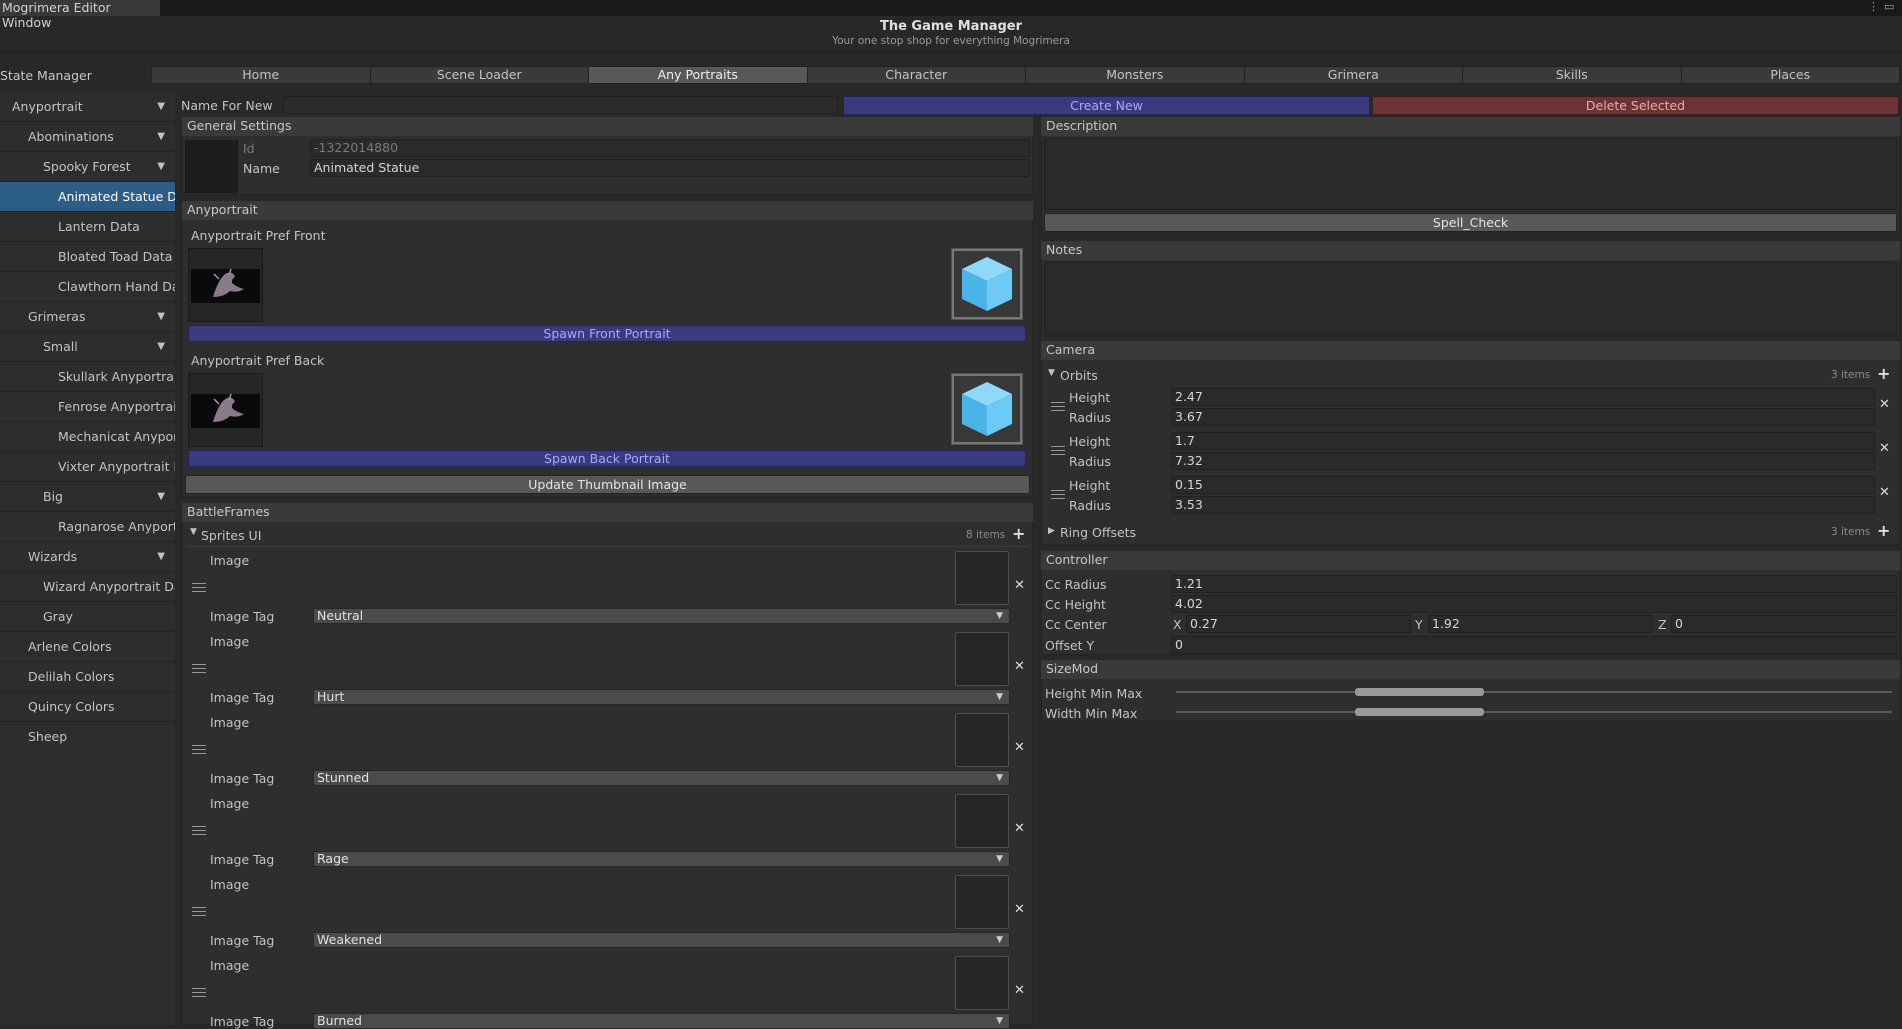 The width and height of the screenshot is (1902, 1029). I want to click on delete-selected-button: Delete Selected, so click(1635, 105).